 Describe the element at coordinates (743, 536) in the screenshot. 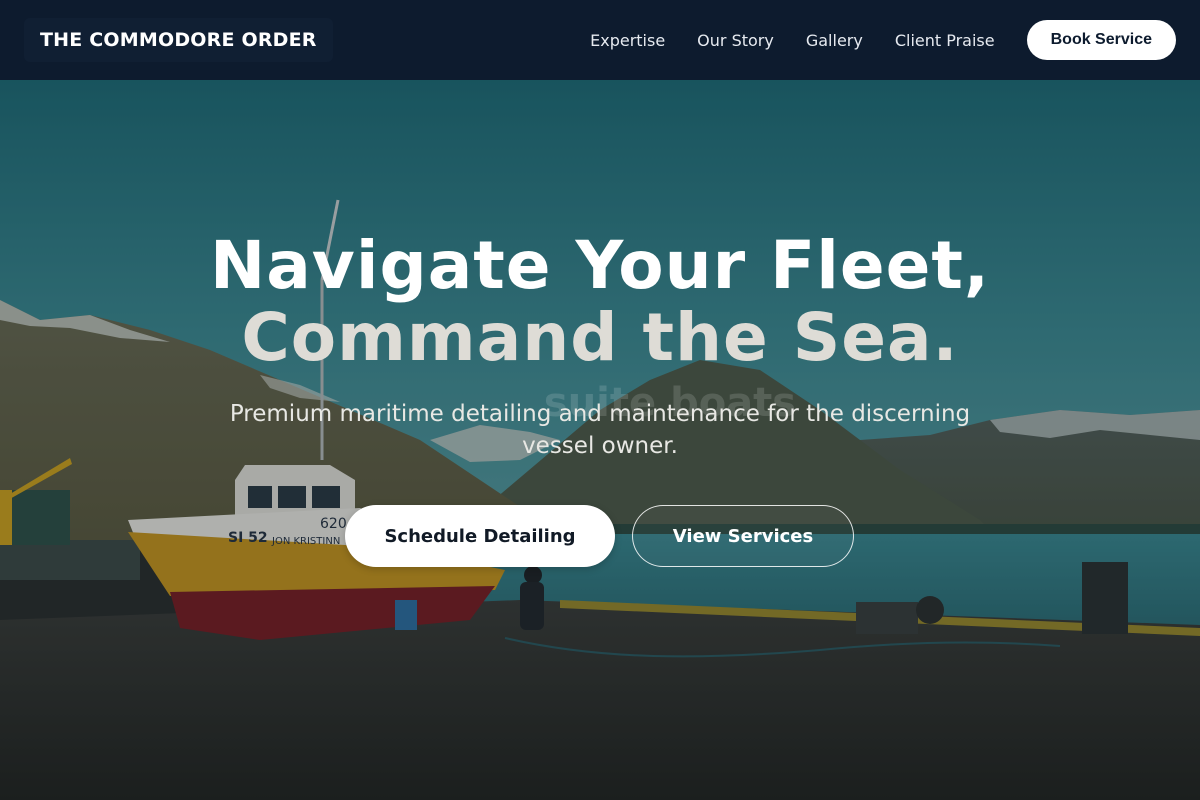

I see `view-services-button: View Services` at that location.